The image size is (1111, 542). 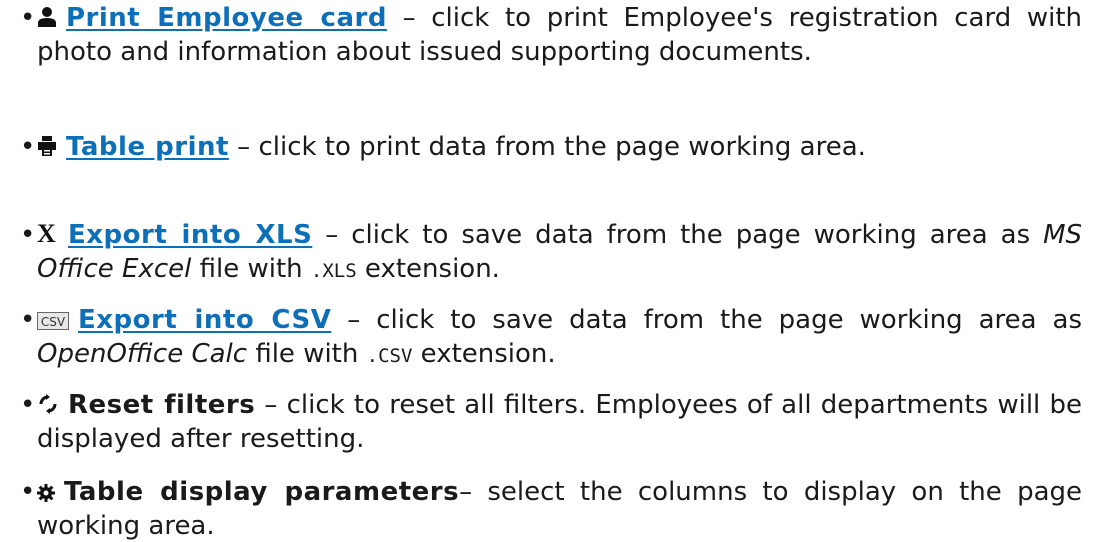 What do you see at coordinates (46, 494) in the screenshot?
I see `gear-icon` at bounding box center [46, 494].